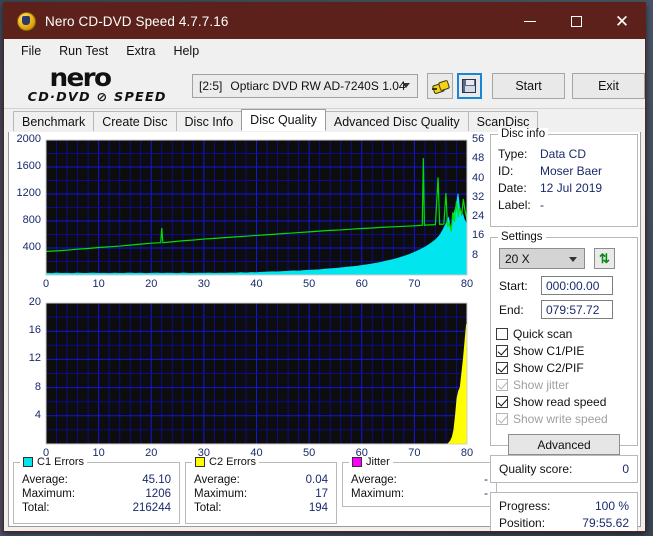 The width and height of the screenshot is (653, 536). What do you see at coordinates (396, 121) in the screenshot?
I see `tab-advanced-disc-quality: Advanced Disc Quality` at bounding box center [396, 121].